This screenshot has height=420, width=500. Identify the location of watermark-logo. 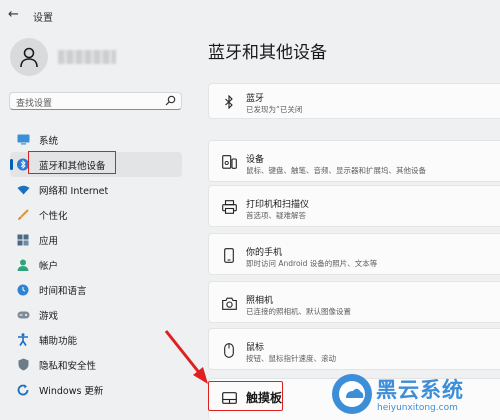
(352, 394).